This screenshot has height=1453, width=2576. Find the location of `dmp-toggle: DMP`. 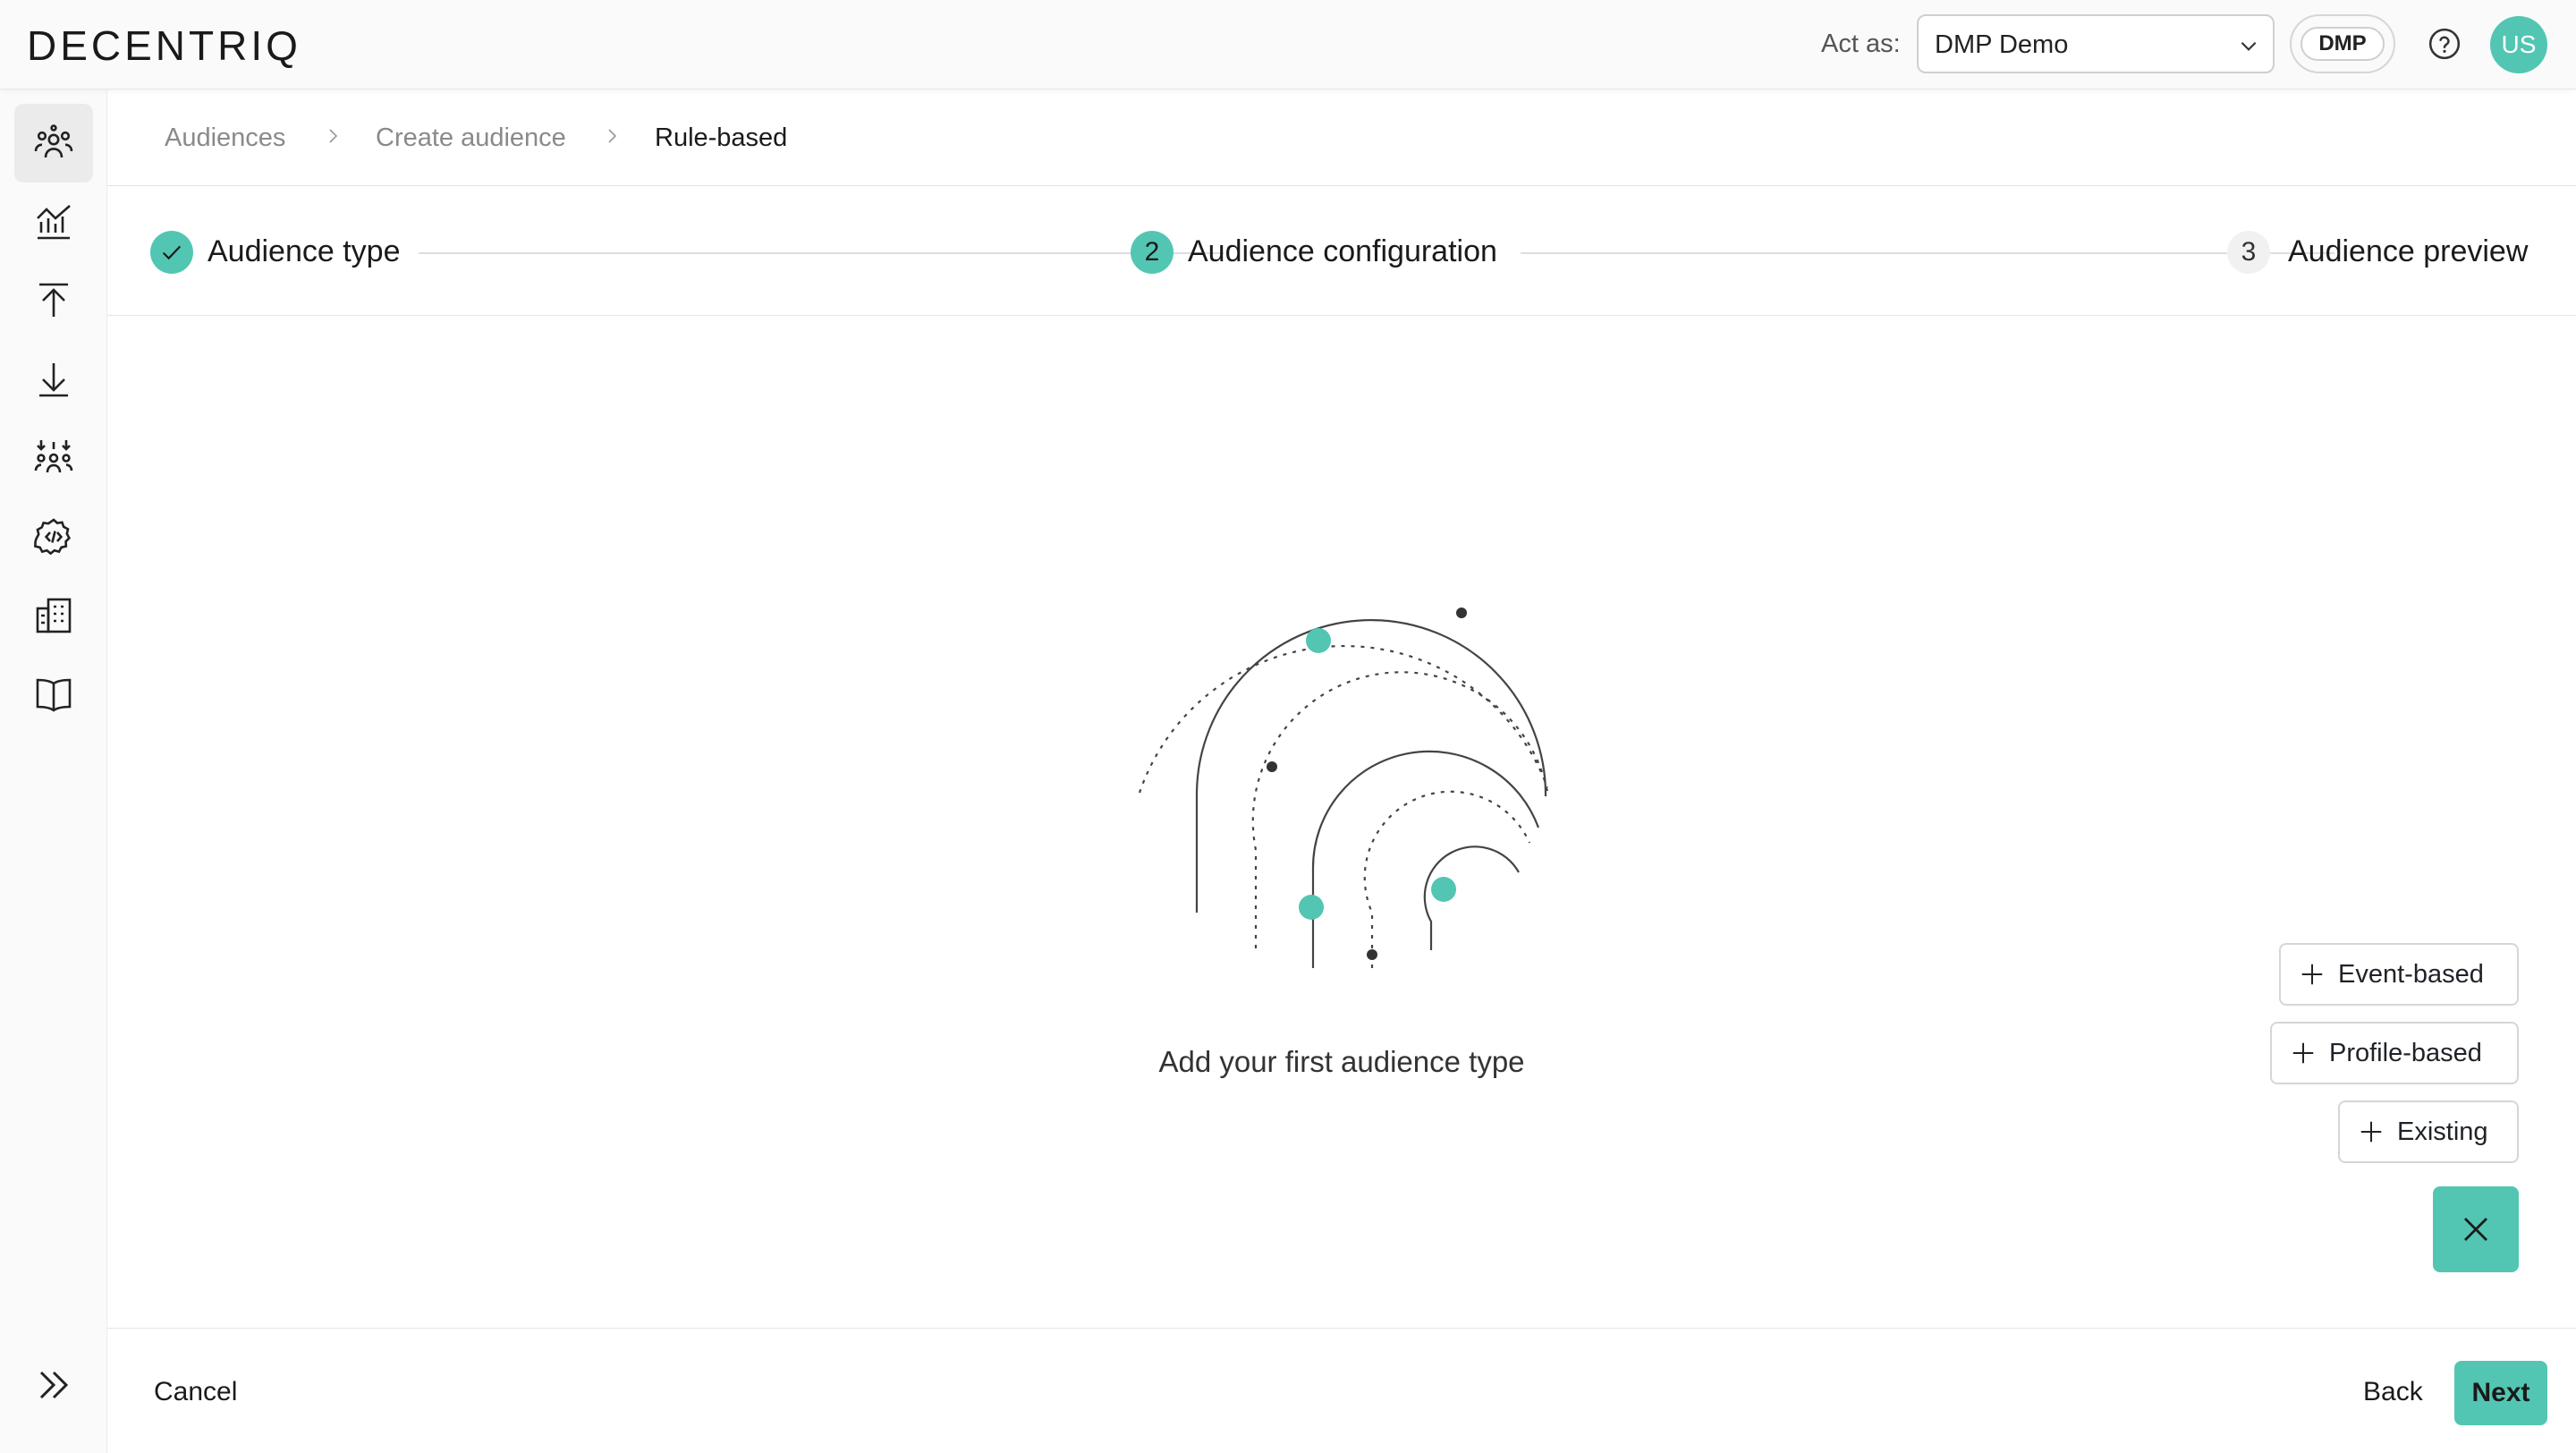

dmp-toggle: DMP is located at coordinates (2342, 43).